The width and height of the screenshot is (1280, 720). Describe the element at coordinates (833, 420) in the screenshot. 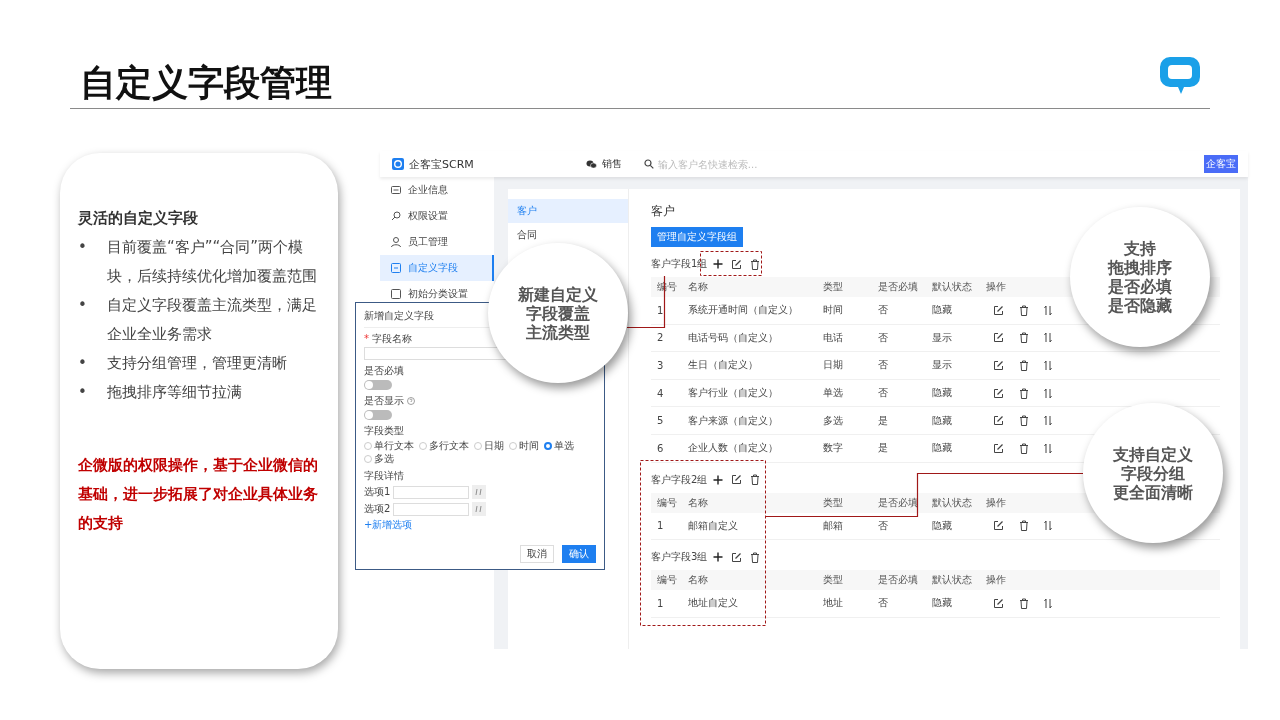

I see `table-cell: 多选` at that location.